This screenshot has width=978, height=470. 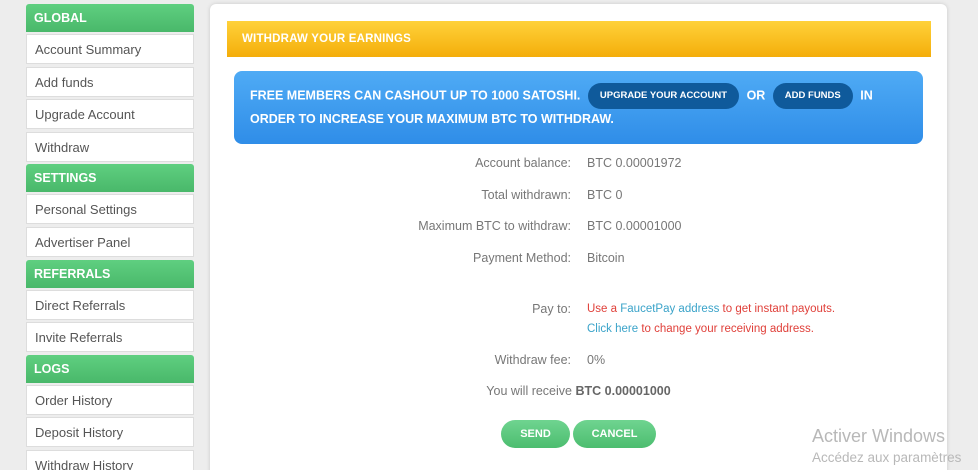 I want to click on account-balance-value: BTC 0.00001972, so click(x=634, y=163).